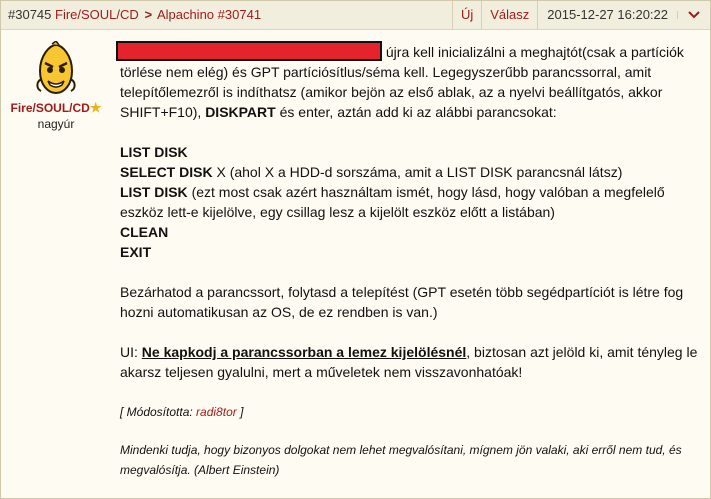  What do you see at coordinates (412, 412) in the screenshot?
I see `modified-note: [ Módosította: radi8tor ]` at bounding box center [412, 412].